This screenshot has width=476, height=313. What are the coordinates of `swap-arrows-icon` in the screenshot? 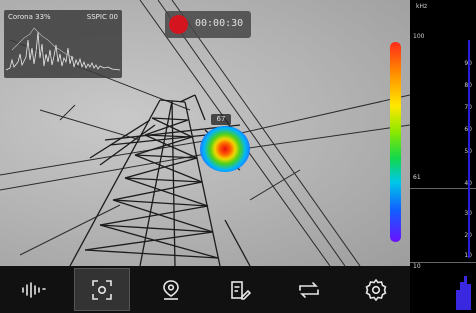 It's located at (309, 289).